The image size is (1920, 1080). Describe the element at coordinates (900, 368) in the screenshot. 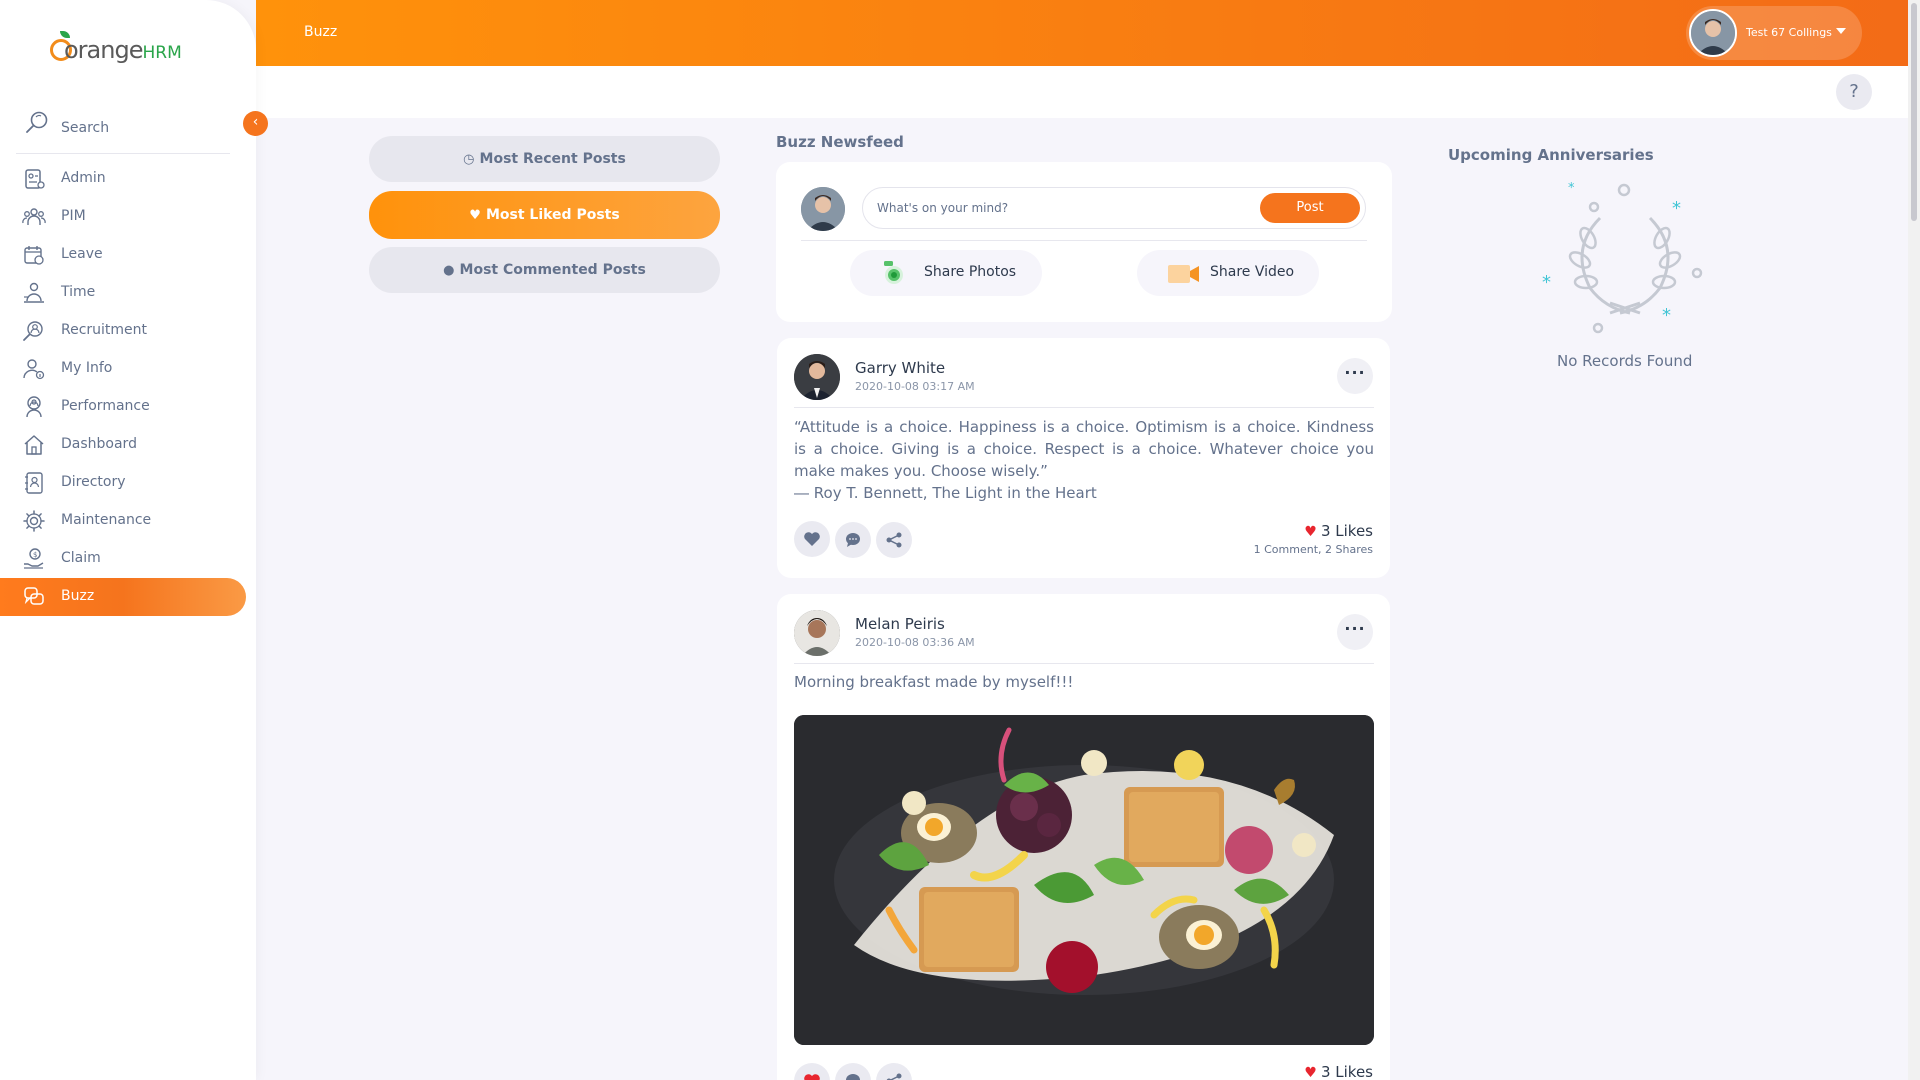

I see `post-author: Garry White` at that location.